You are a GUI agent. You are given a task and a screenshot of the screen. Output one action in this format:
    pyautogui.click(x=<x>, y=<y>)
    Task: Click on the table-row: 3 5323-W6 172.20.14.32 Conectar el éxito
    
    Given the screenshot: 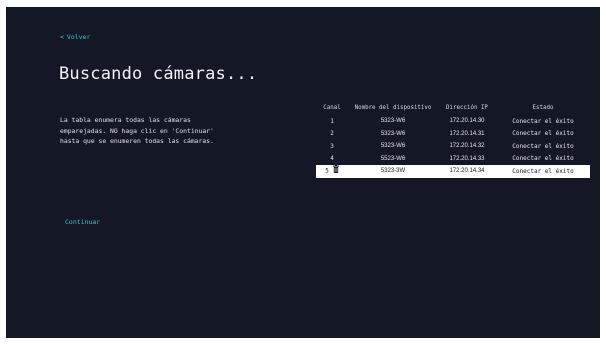 What is the action you would take?
    pyautogui.click(x=453, y=146)
    